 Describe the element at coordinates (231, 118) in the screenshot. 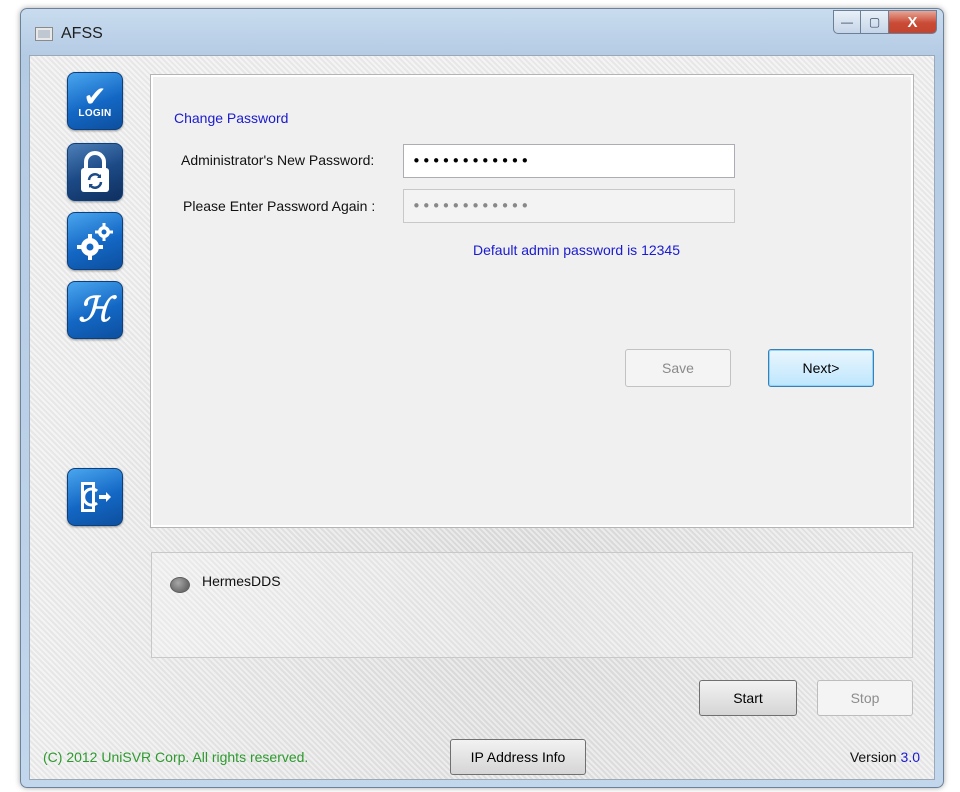

I see `panel-title: Change Password` at that location.